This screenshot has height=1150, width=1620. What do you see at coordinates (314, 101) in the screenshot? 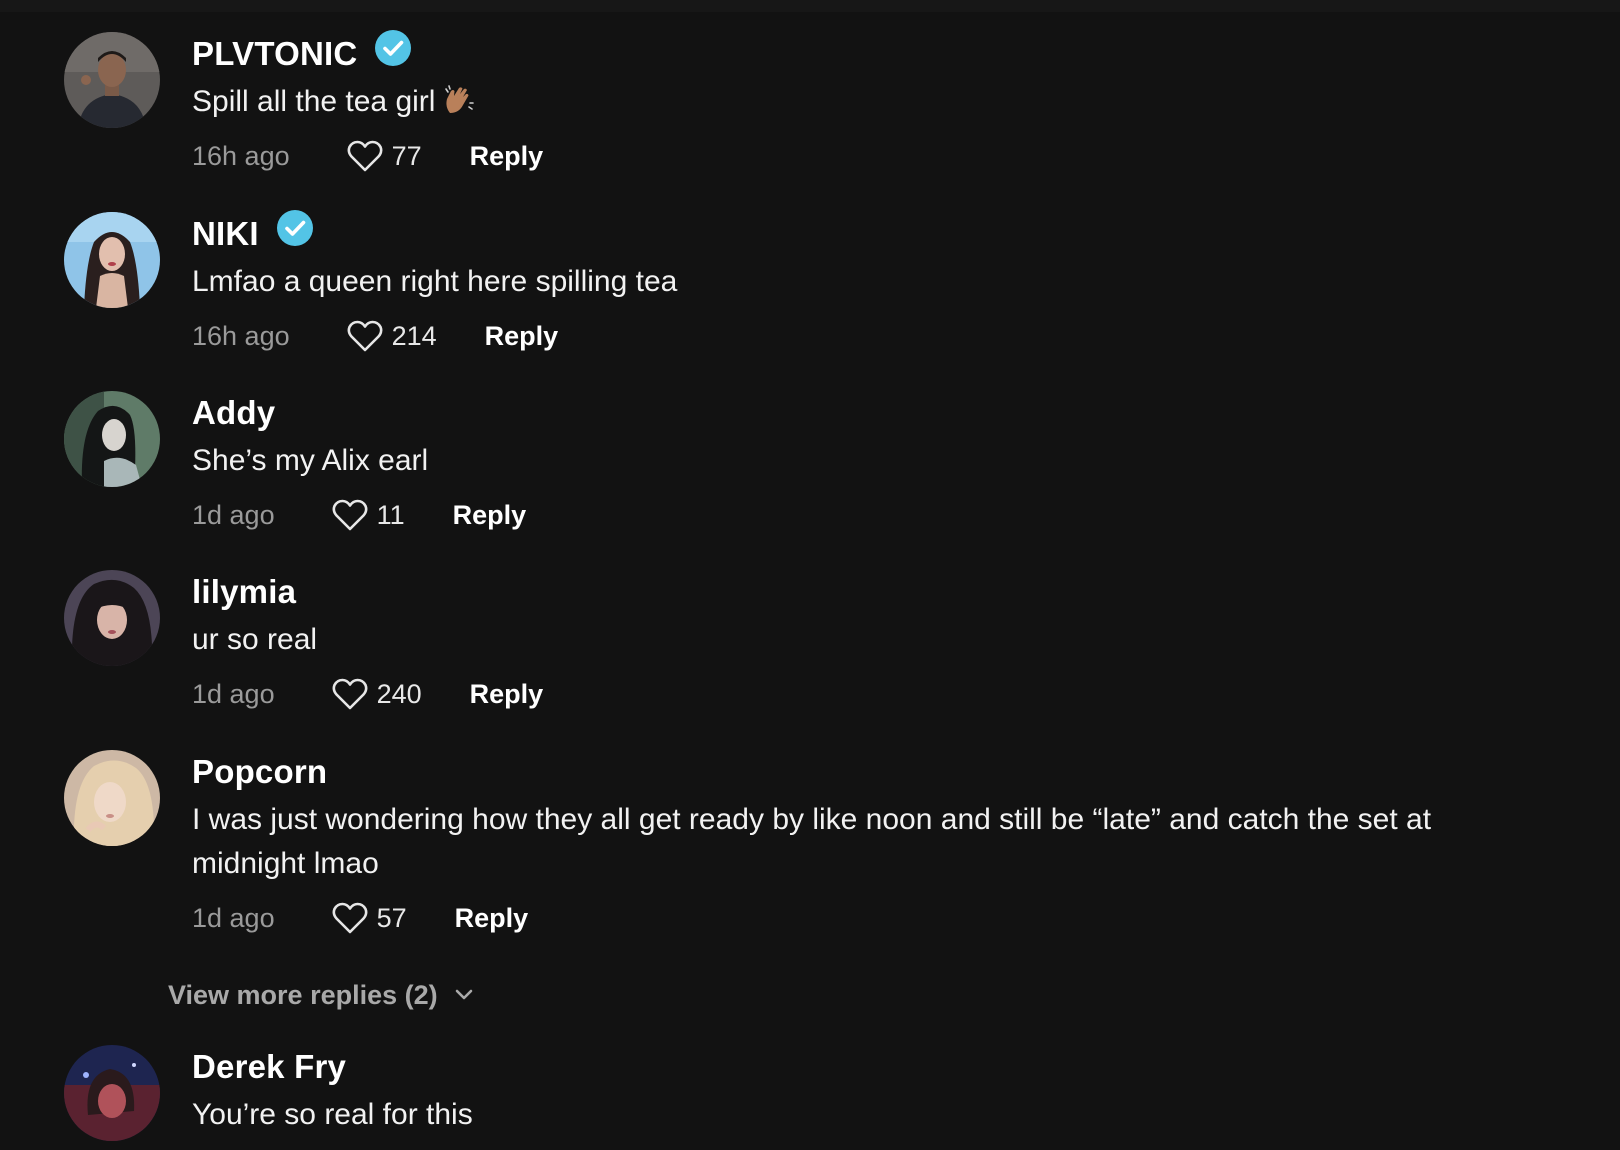
I see `comment-text: Spill all the tea girl` at bounding box center [314, 101].